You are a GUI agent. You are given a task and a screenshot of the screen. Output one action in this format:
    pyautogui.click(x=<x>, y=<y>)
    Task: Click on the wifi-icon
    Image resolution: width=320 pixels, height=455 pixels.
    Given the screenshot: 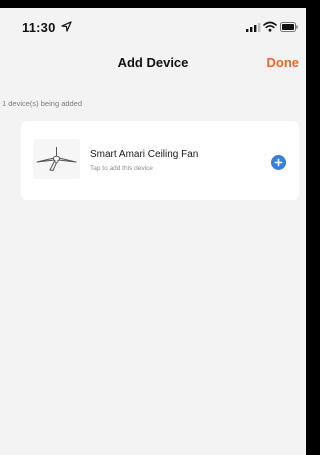 What is the action you would take?
    pyautogui.click(x=270, y=26)
    